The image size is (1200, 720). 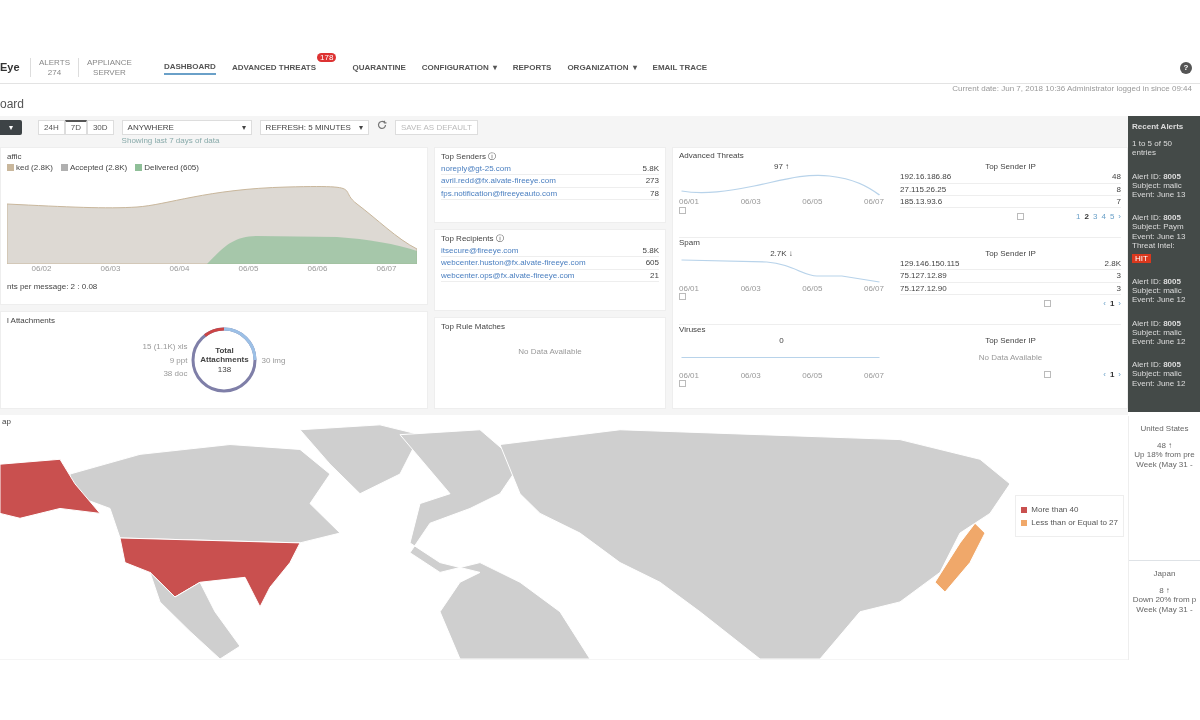 I want to click on count-text: 2.8K, so click(x=1112, y=264).